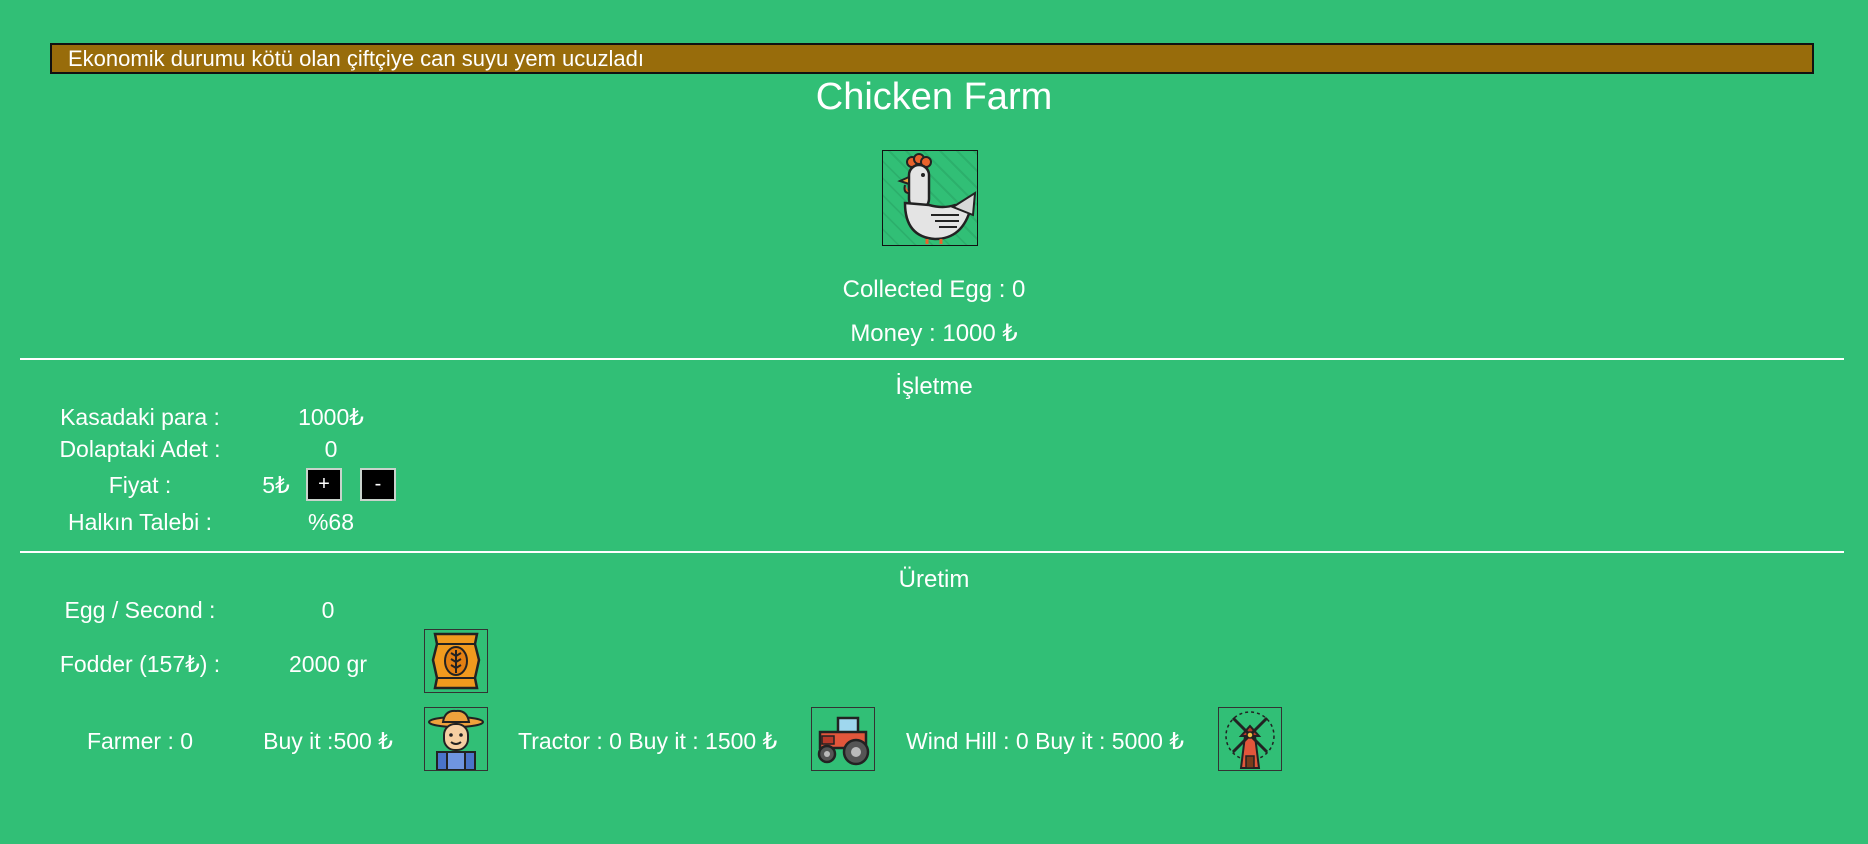 The height and width of the screenshot is (844, 1868). Describe the element at coordinates (378, 484) in the screenshot. I see `price-decrease-button: -` at that location.